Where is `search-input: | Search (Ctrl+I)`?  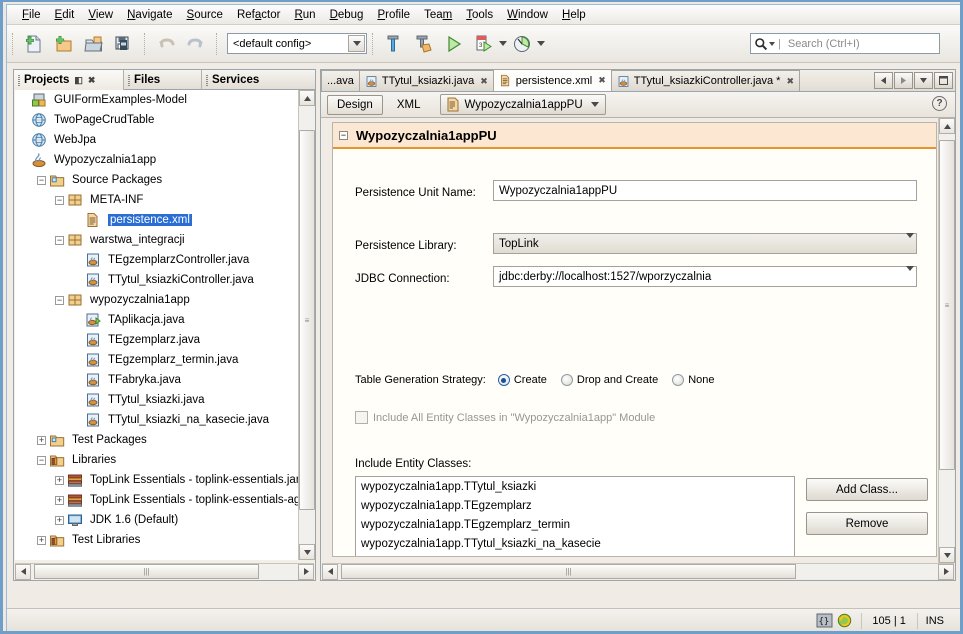
search-input: | Search (Ctrl+I) is located at coordinates (845, 43).